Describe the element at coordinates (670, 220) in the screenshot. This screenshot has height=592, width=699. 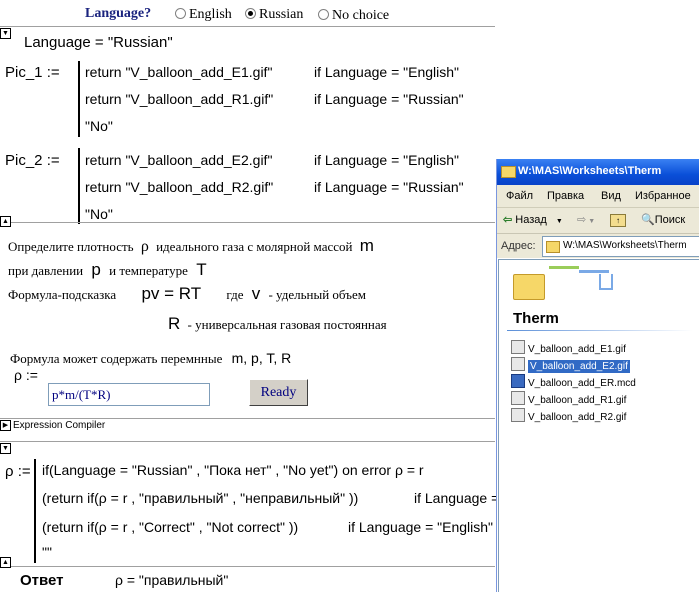
I see `search-label: Поиск` at that location.